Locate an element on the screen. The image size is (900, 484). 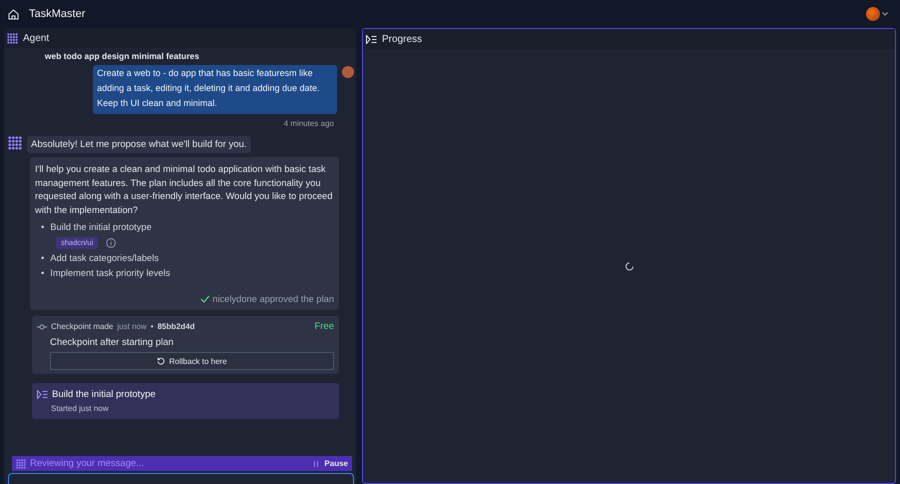
price-label: Free is located at coordinates (324, 326).